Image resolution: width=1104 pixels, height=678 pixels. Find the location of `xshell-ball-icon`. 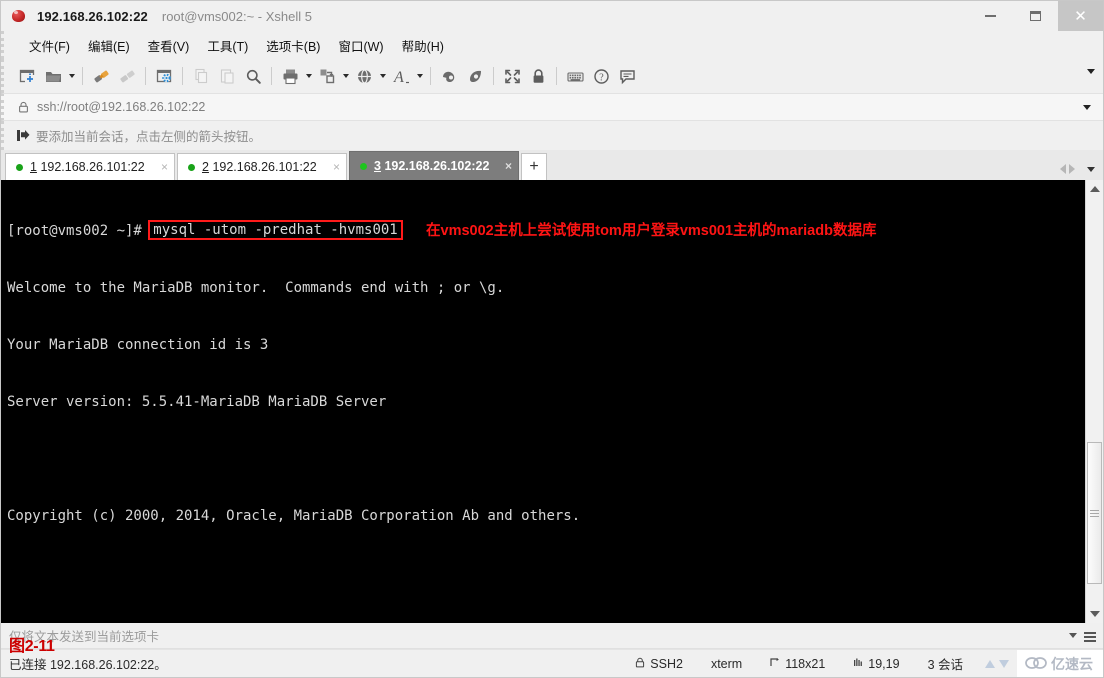

xshell-ball-icon is located at coordinates (19, 16).